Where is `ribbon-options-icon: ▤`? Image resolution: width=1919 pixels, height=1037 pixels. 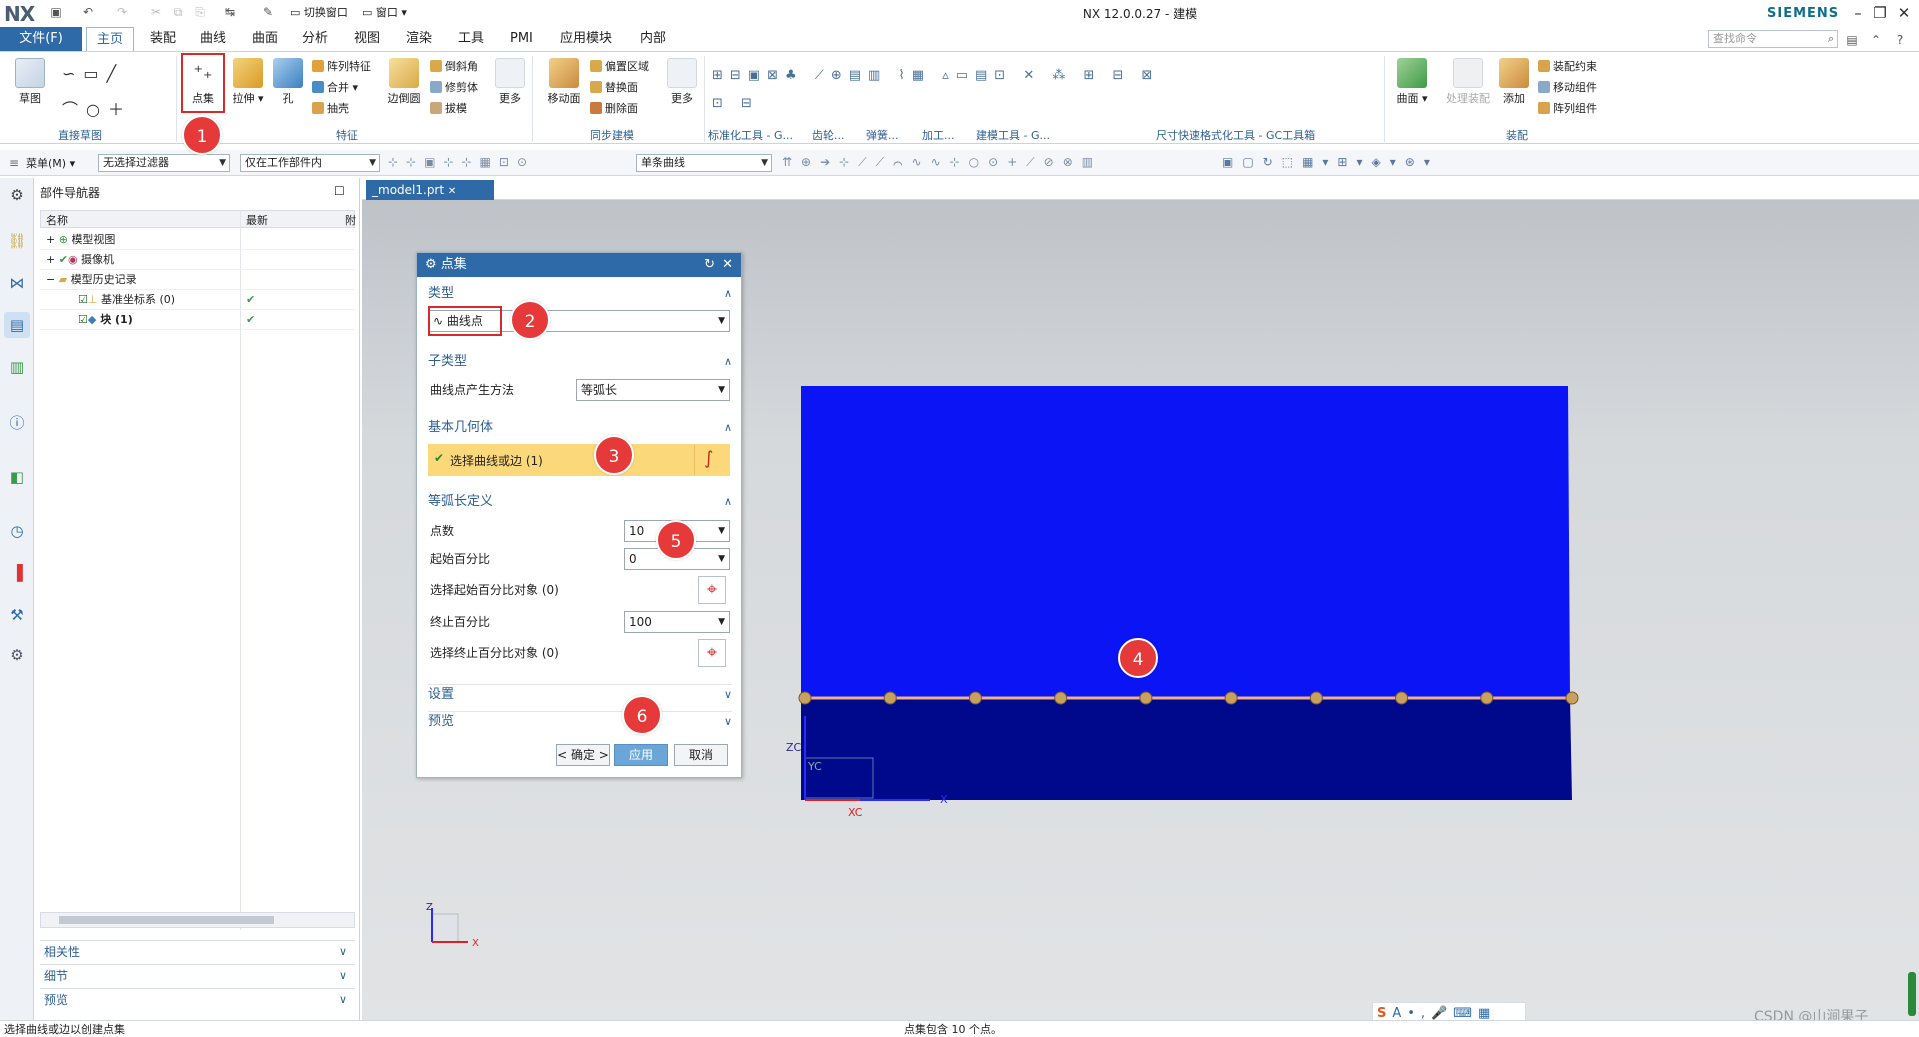
ribbon-options-icon: ▤ is located at coordinates (1852, 40).